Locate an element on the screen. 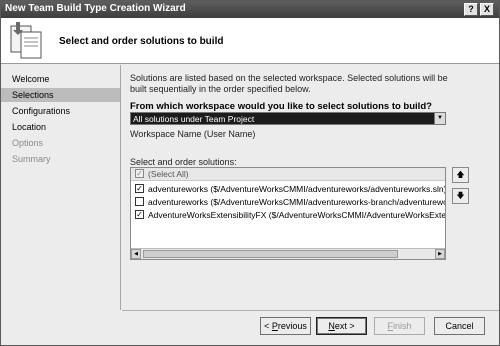 This screenshot has height=346, width=500. window-title: New Team Build Type Creation Wizard is located at coordinates (95, 8).